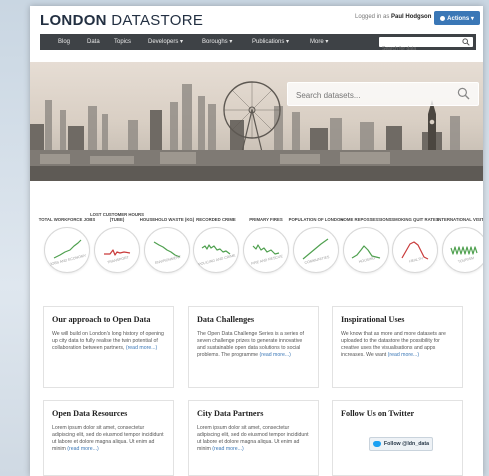 Image resolution: width=489 pixels, height=476 pixels. I want to click on site-logo: LONDON DATASTORE, so click(121, 20).